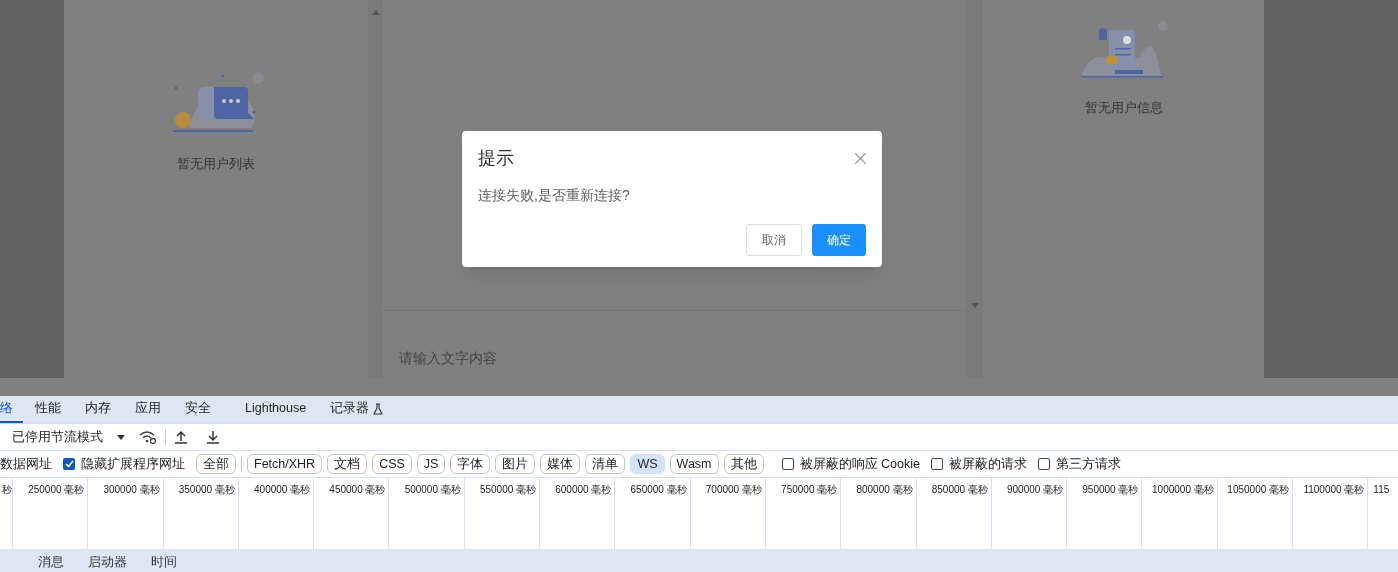 This screenshot has width=1398, height=572. Describe the element at coordinates (121, 437) in the screenshot. I see `caret-icon` at that location.